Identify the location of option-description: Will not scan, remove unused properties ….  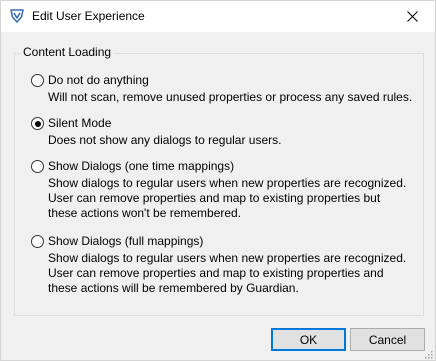
(230, 97).